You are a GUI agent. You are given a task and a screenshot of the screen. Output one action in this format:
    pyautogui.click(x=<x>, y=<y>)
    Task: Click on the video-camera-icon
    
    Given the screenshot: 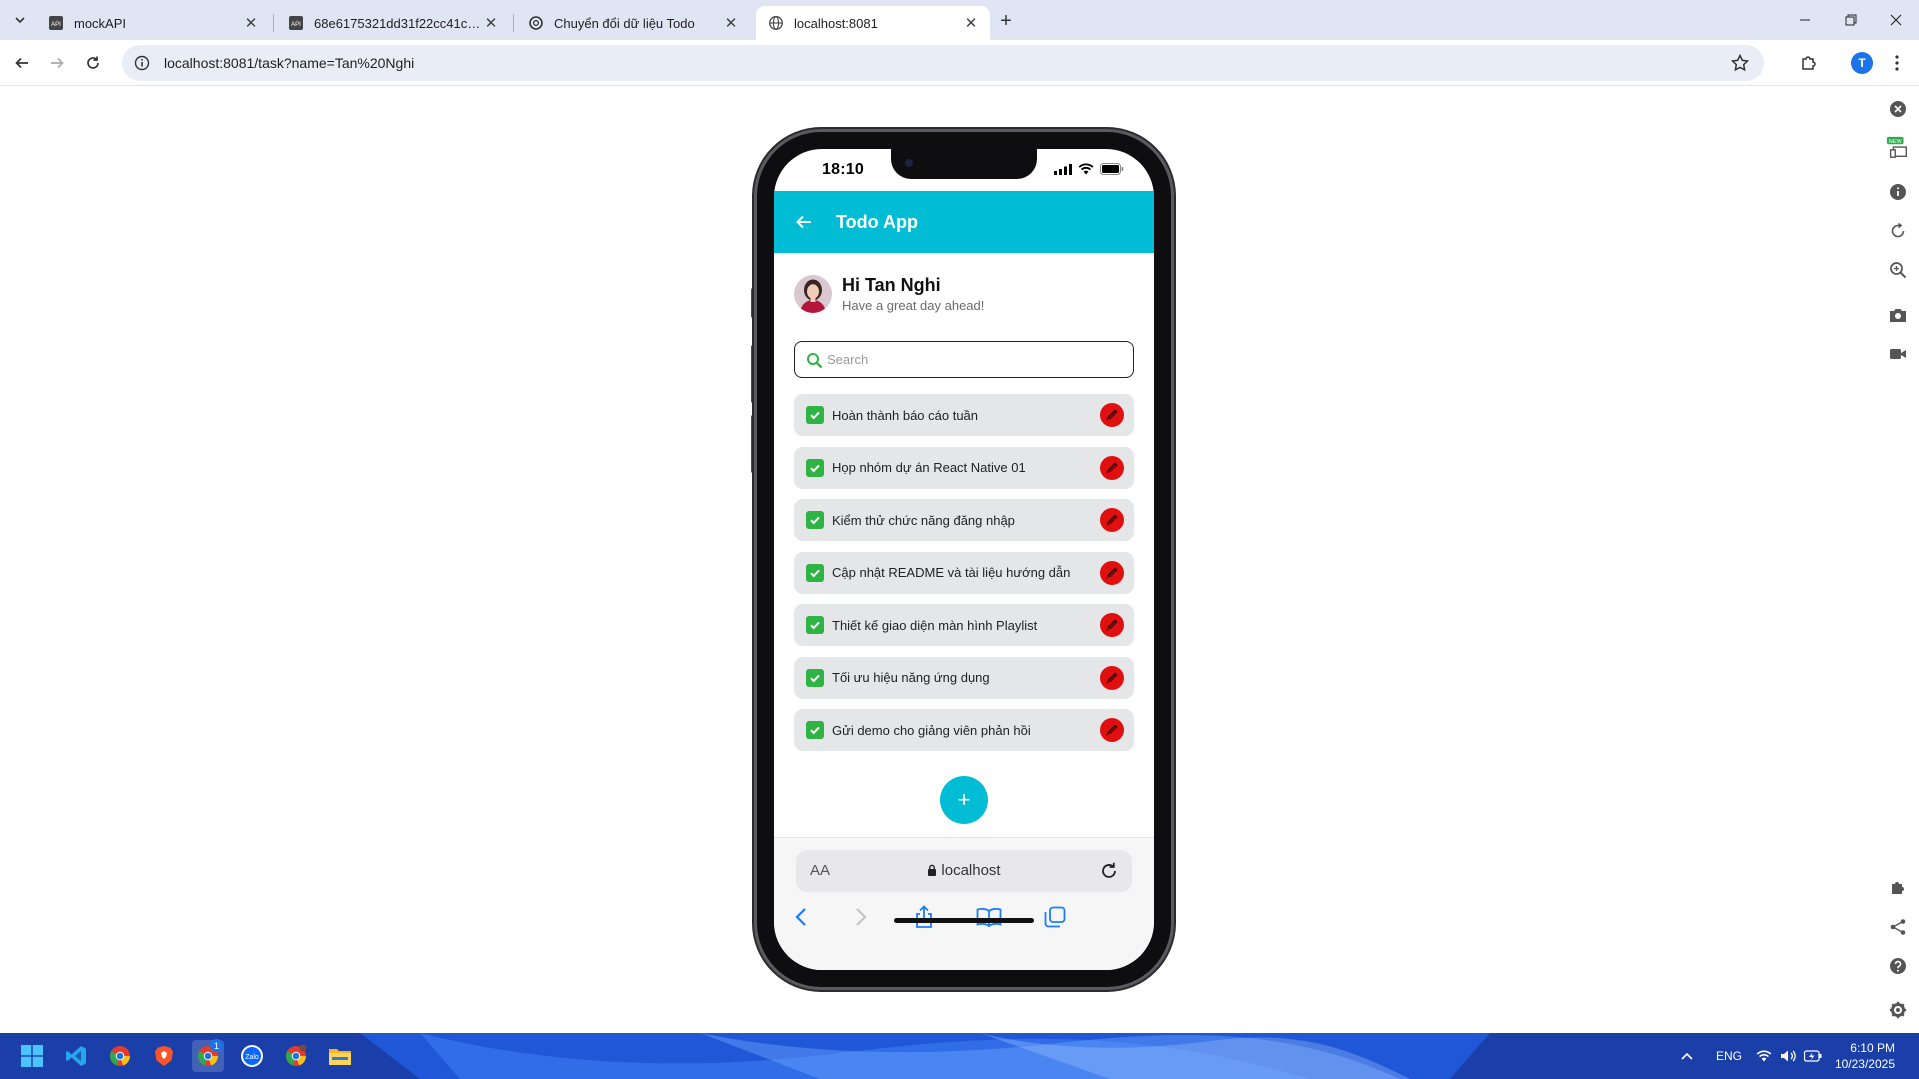 What is the action you would take?
    pyautogui.click(x=1898, y=354)
    